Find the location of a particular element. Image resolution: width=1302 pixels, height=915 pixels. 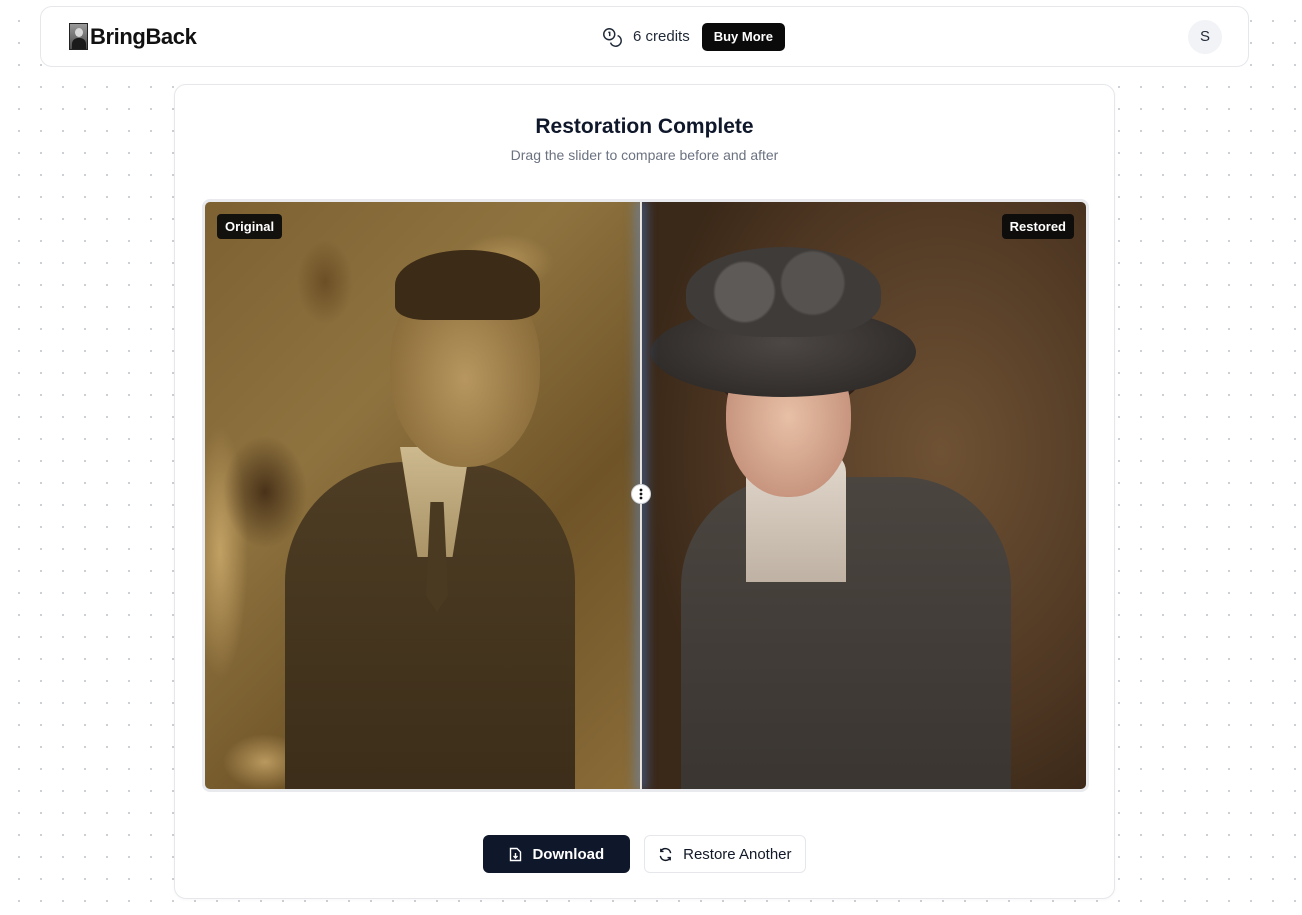

download-button: Download is located at coordinates (557, 854).